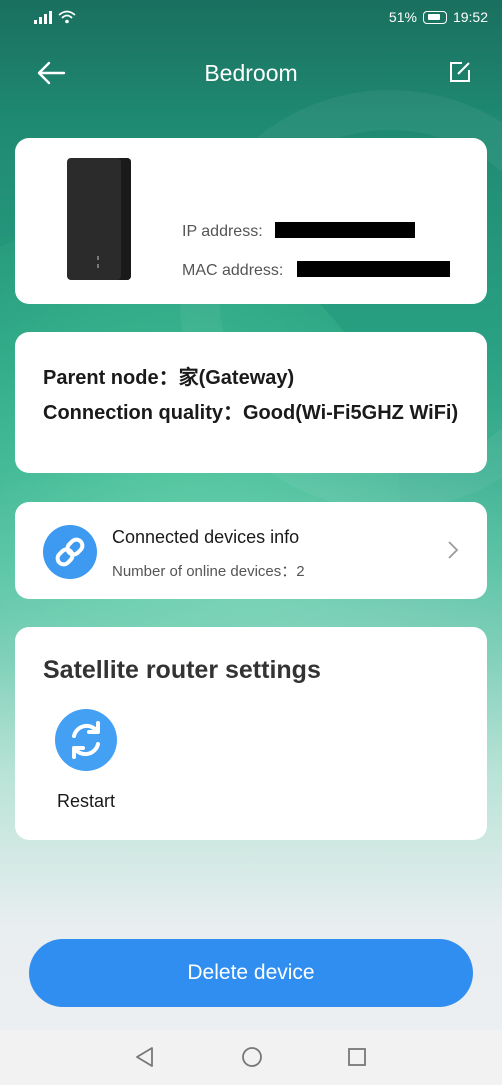  What do you see at coordinates (453, 550) in the screenshot?
I see `chevron-right-icon` at bounding box center [453, 550].